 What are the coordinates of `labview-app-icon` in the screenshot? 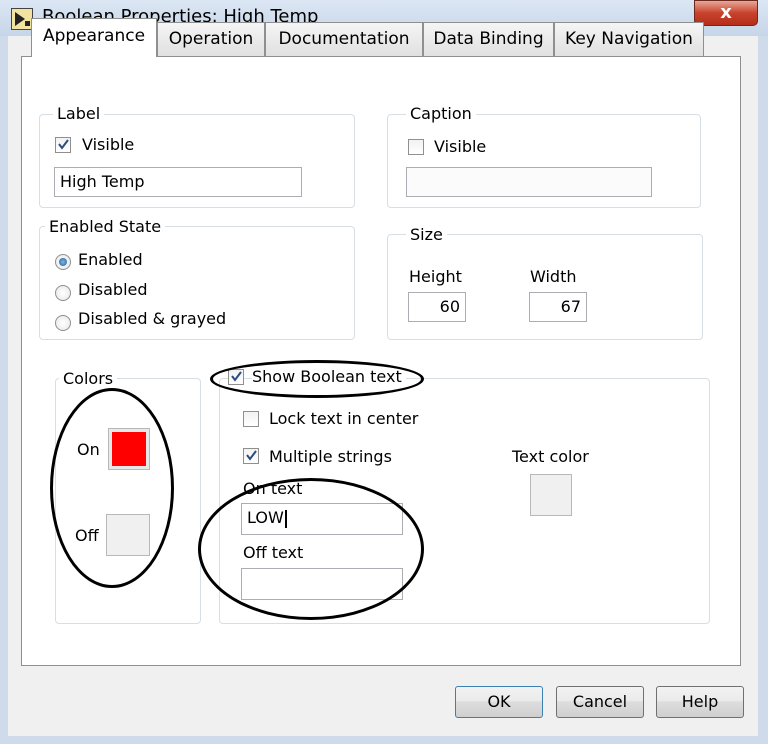 It's located at (22, 19).